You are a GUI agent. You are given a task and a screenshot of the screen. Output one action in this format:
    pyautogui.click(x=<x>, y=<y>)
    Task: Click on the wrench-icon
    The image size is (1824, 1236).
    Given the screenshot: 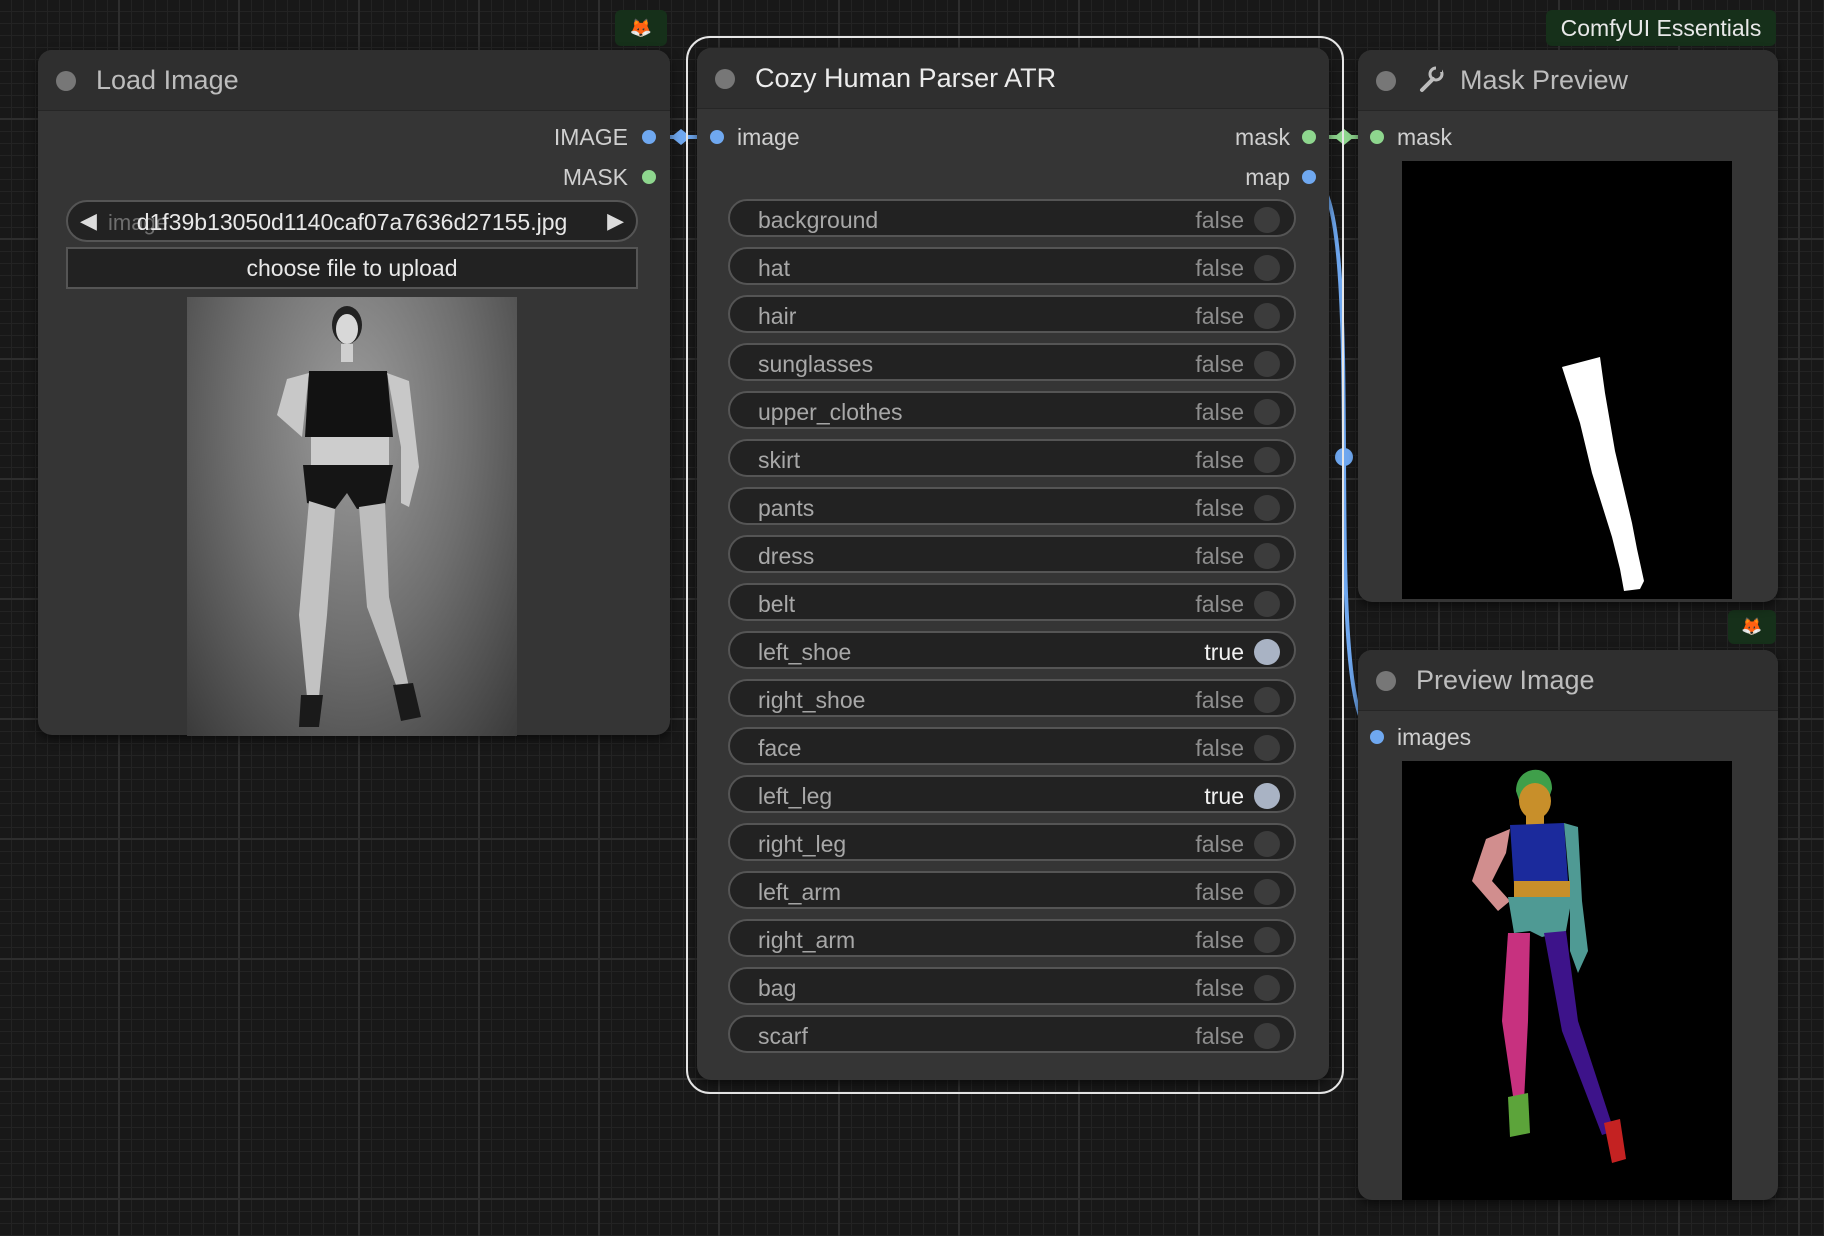 What is the action you would take?
    pyautogui.click(x=1431, y=81)
    